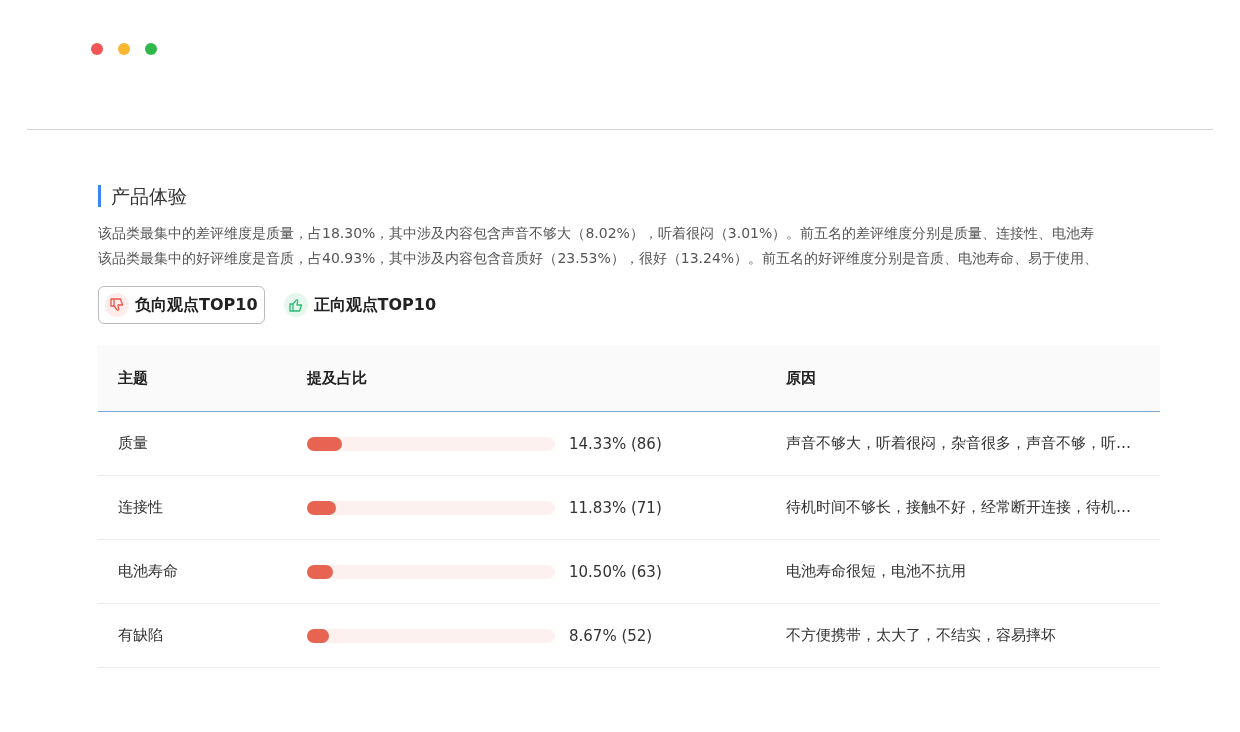 This screenshot has height=732, width=1240. Describe the element at coordinates (140, 507) in the screenshot. I see `table-cell-text: 连接性` at that location.